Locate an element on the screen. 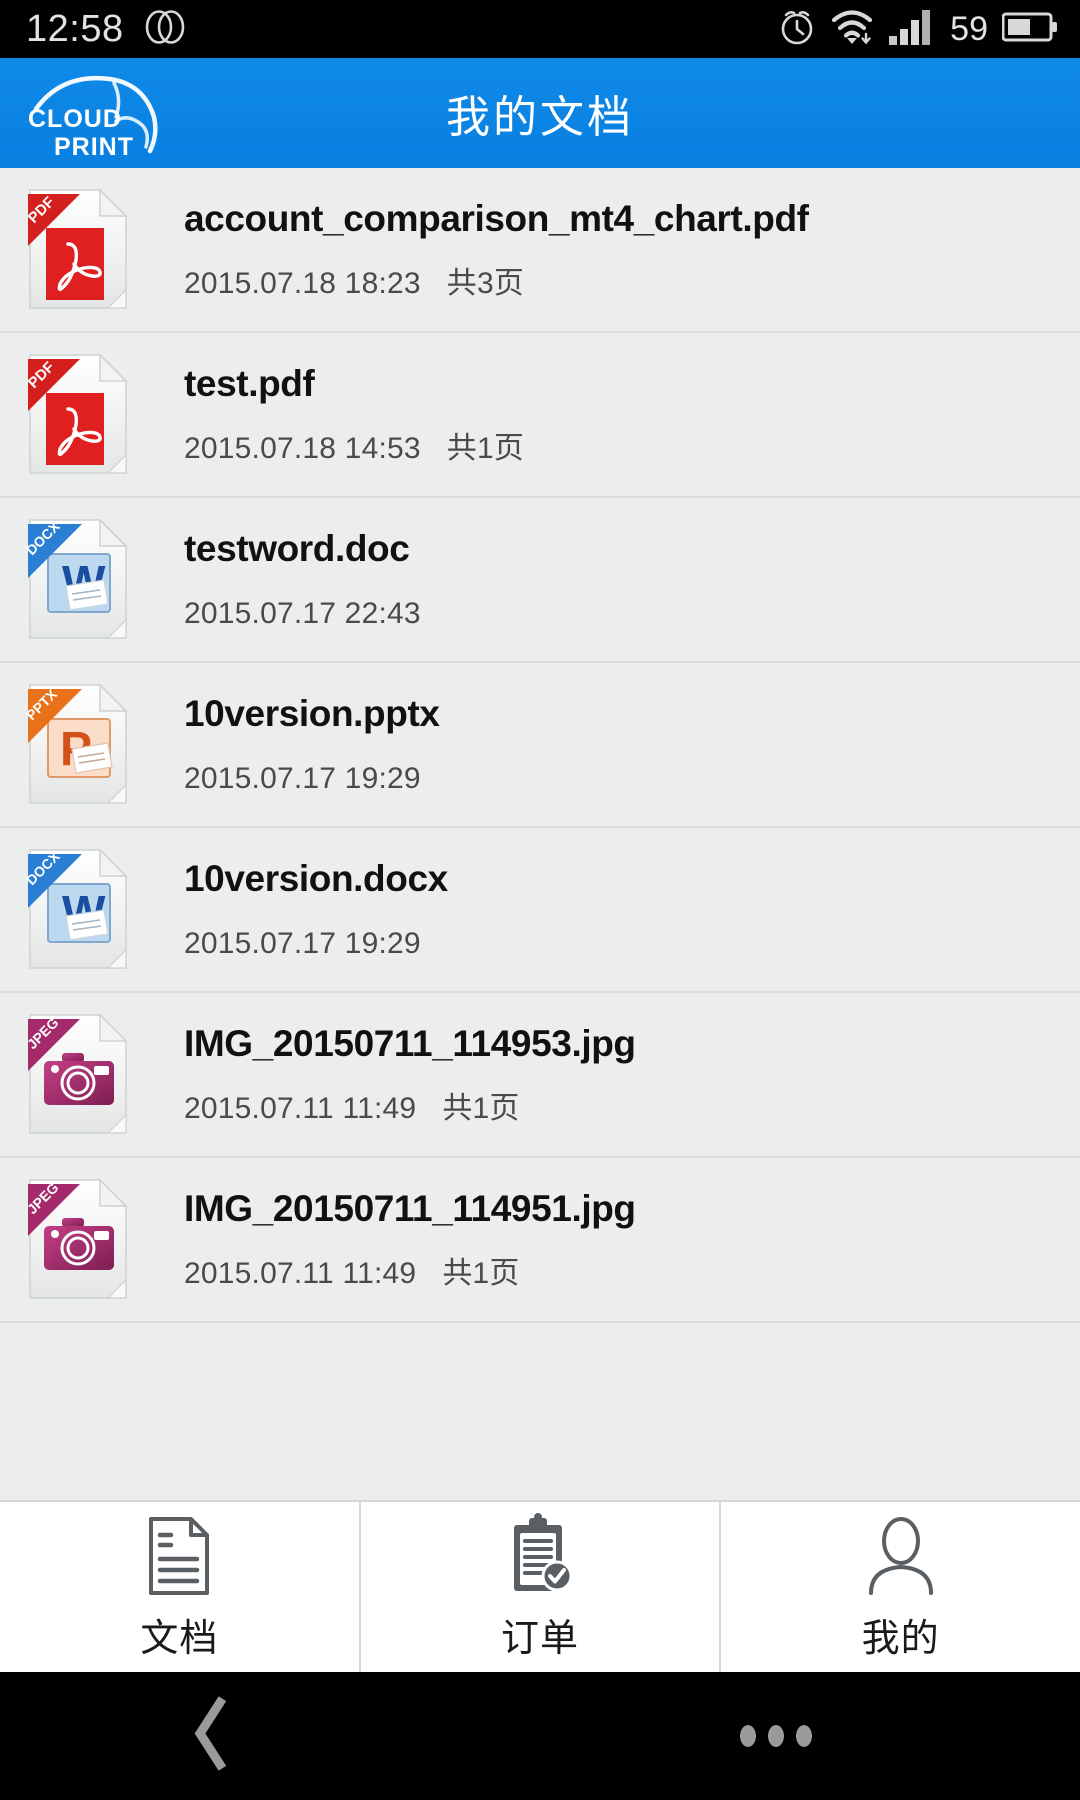 This screenshot has width=1080, height=1800. page-title: 我的文档 is located at coordinates (540, 117).